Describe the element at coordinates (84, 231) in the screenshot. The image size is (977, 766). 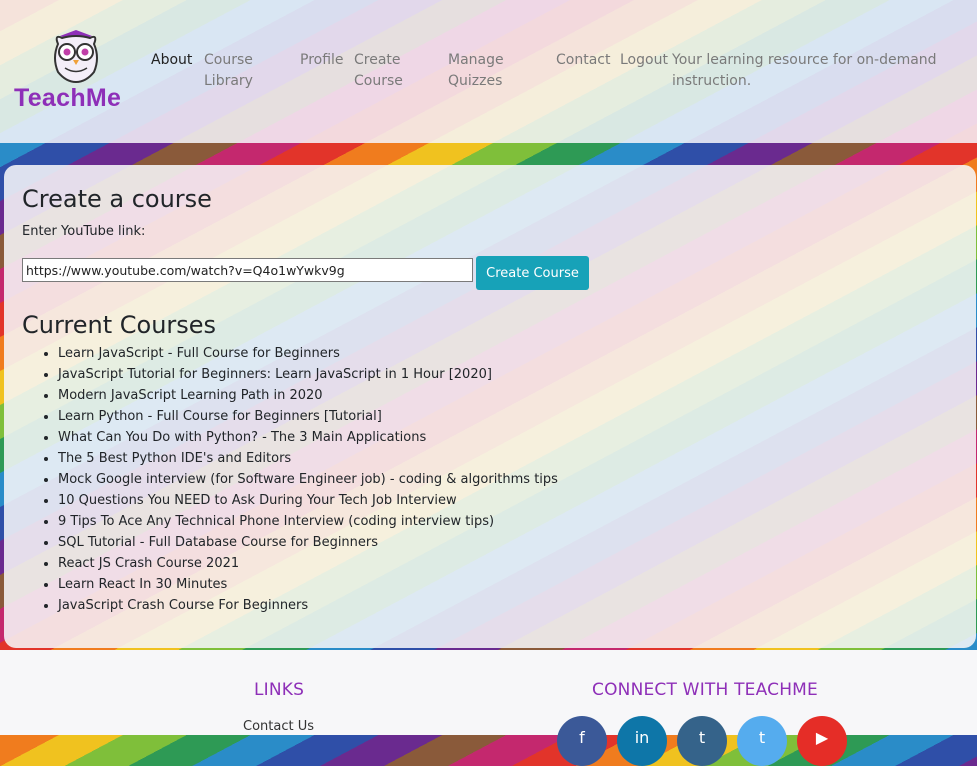
I see `youtube-link-label: Enter YouTube link:` at that location.